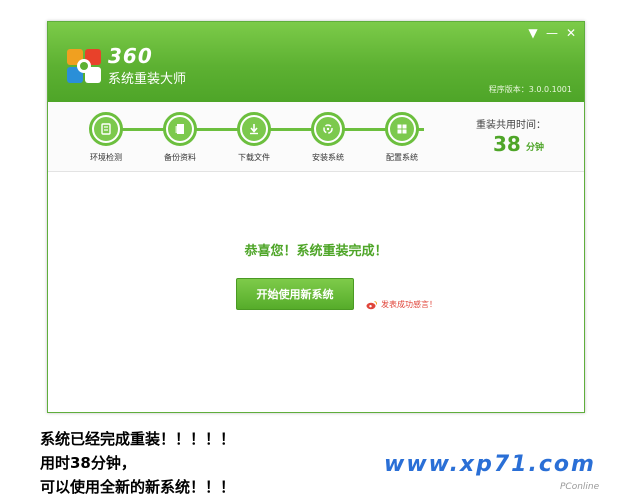  I want to click on caption-line-1: 系统已经完成重装！！！！！, so click(138, 439).